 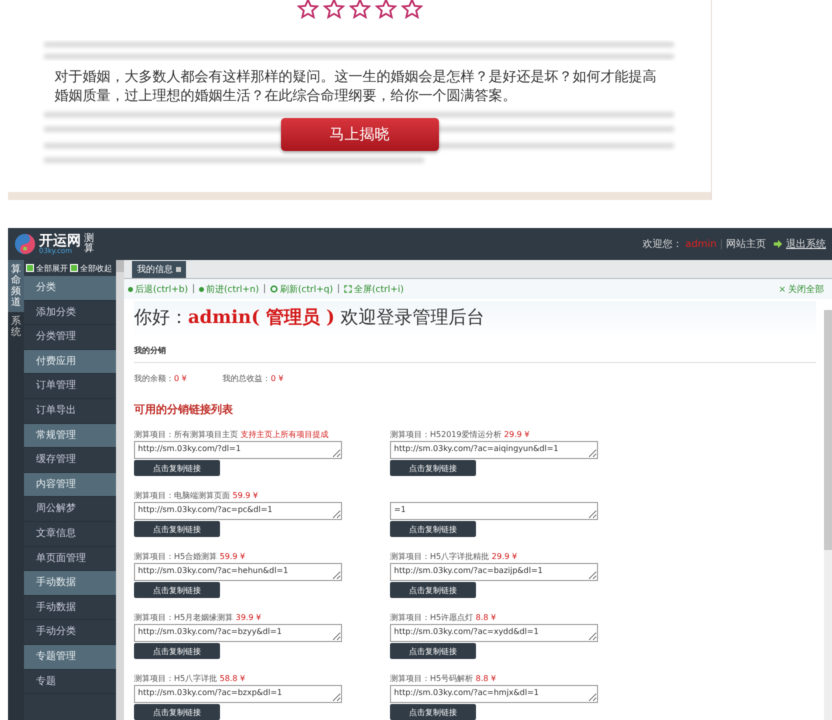 What do you see at coordinates (494, 694) in the screenshot?
I see `link-field: http://sm.03ky.com/?ac=hmjx&dl=1` at bounding box center [494, 694].